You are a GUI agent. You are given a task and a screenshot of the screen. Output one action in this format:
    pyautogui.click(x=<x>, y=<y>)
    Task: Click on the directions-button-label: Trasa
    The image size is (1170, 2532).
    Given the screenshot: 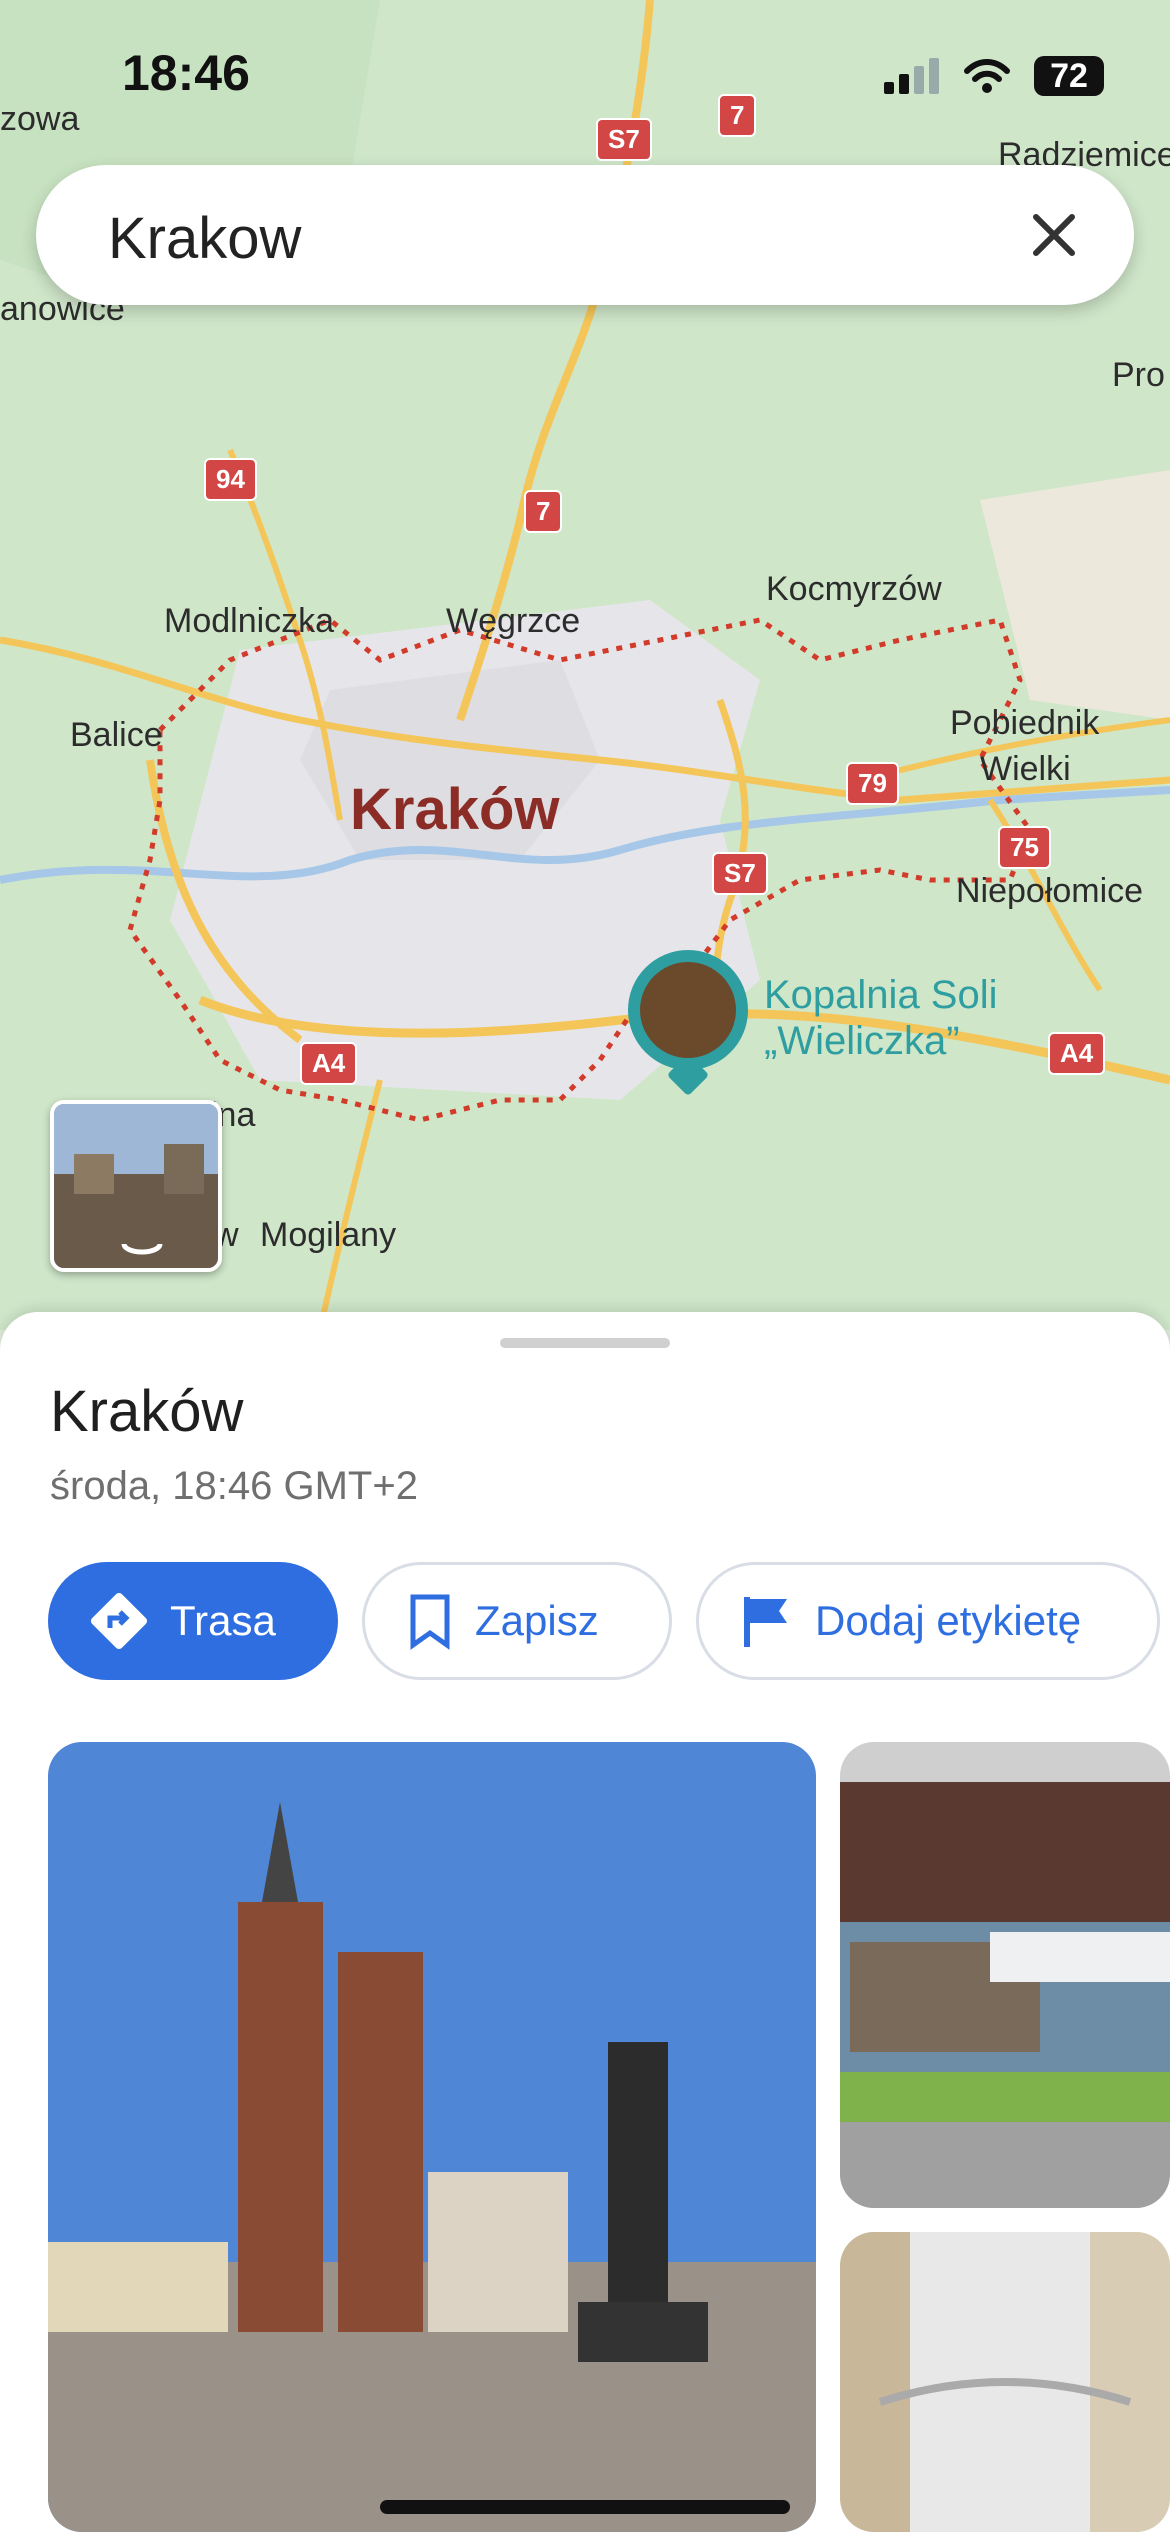 What is the action you would take?
    pyautogui.click(x=223, y=1620)
    